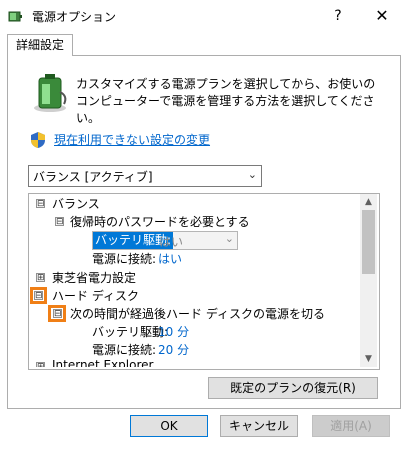  I want to click on help-button: ?, so click(338, 16).